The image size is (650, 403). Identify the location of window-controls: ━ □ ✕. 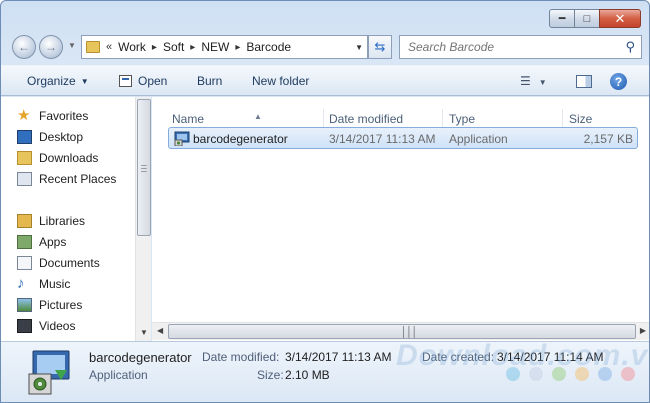
(595, 18).